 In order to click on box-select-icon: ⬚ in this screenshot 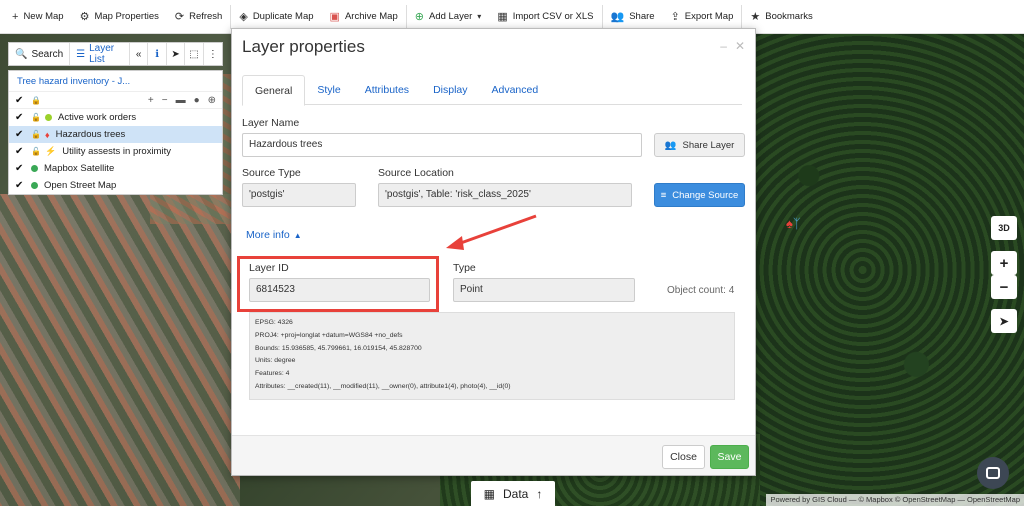, I will do `click(194, 54)`.